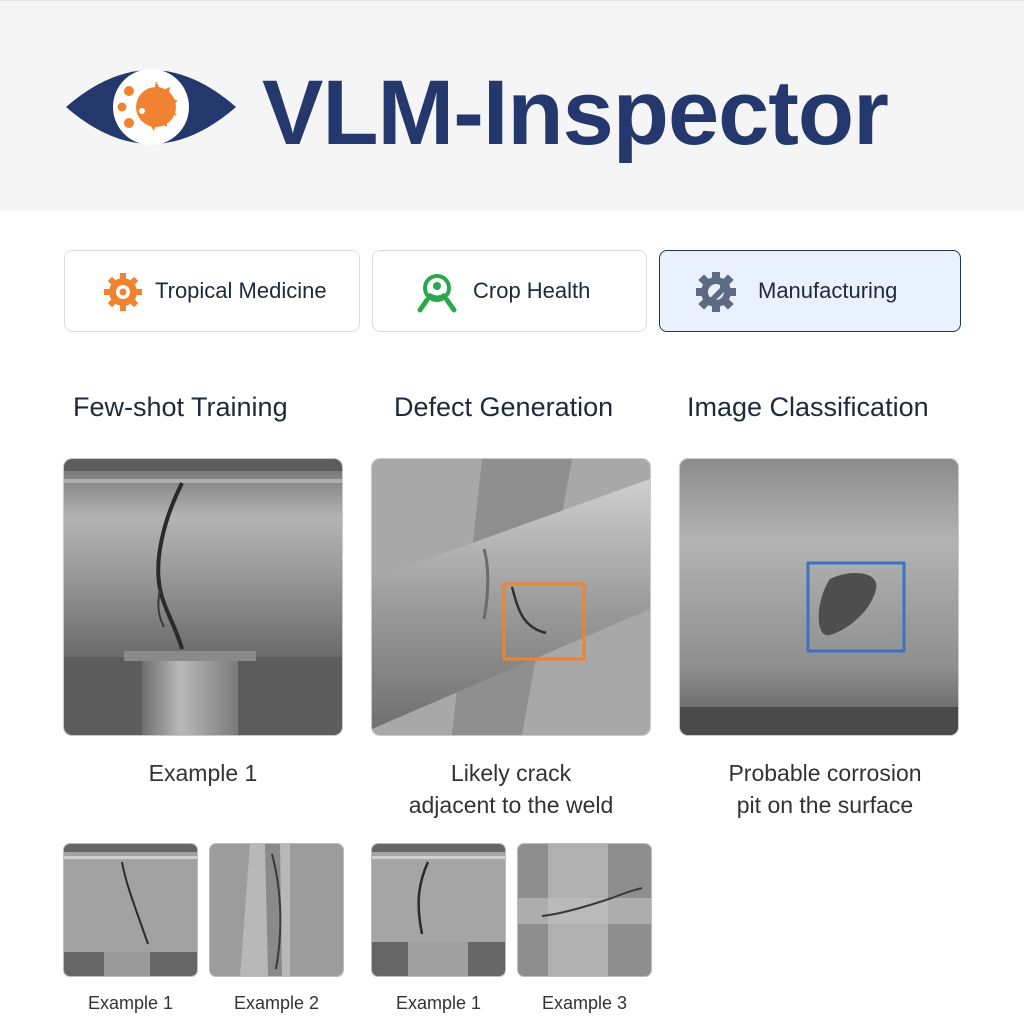 The height and width of the screenshot is (1024, 1024). What do you see at coordinates (825, 773) in the screenshot?
I see `caption-line: Probable corrosion` at bounding box center [825, 773].